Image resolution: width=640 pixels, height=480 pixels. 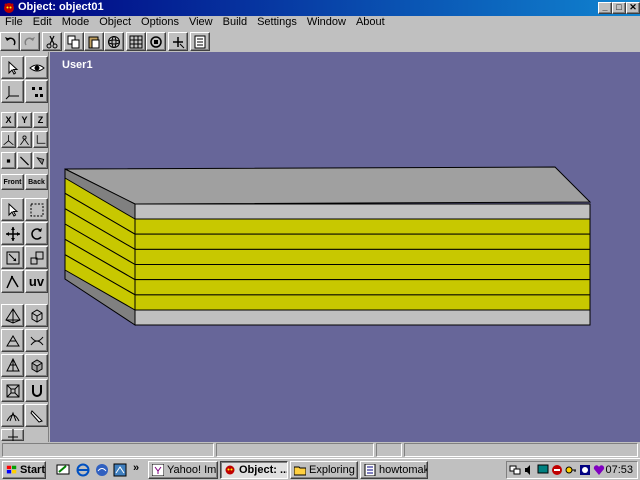 I want to click on menu-mode: Mode, so click(x=76, y=23).